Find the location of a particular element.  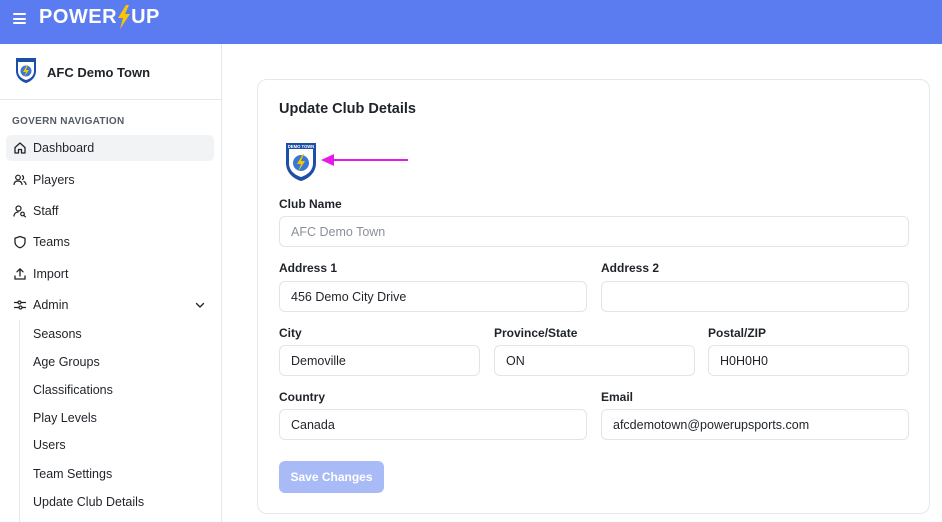

address2-field is located at coordinates (755, 296).